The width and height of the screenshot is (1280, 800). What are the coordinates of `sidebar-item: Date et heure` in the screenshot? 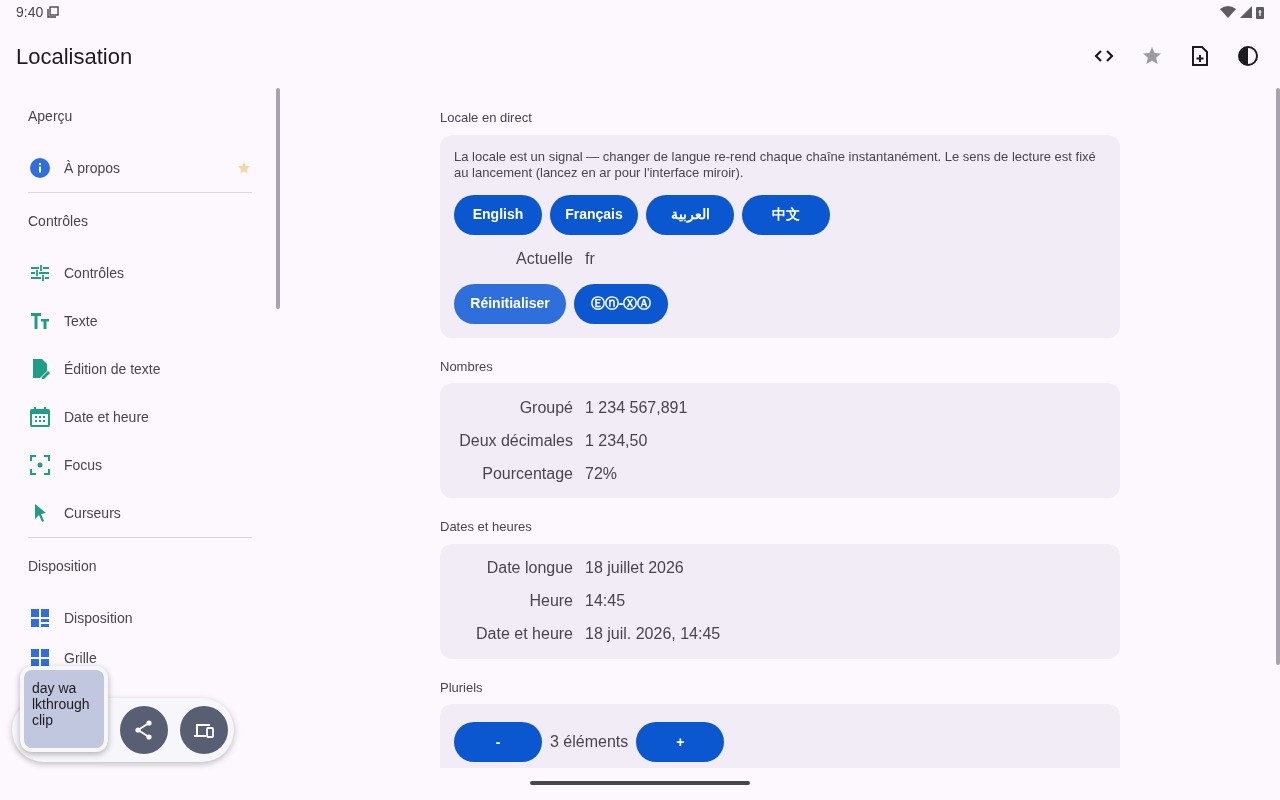 It's located at (140, 417).